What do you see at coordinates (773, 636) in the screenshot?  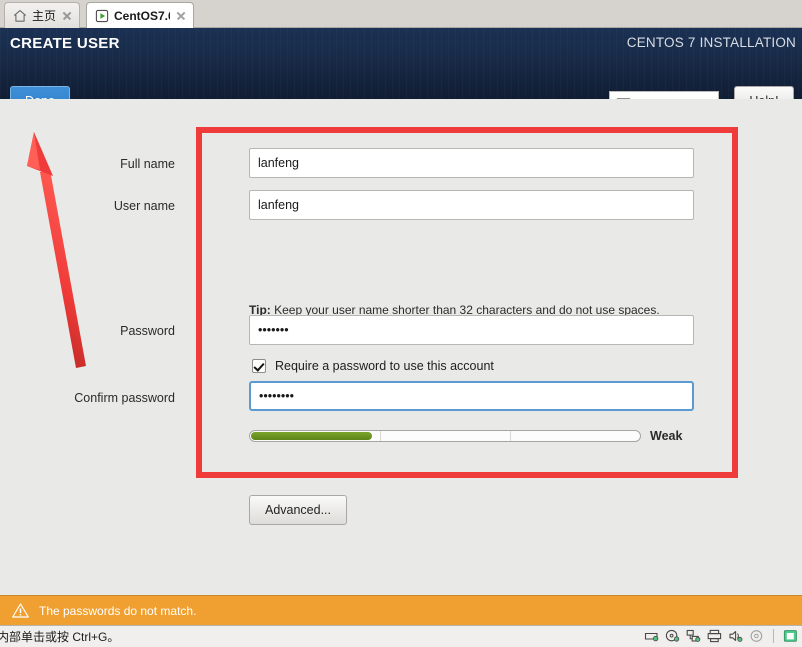 I see `status-divider` at bounding box center [773, 636].